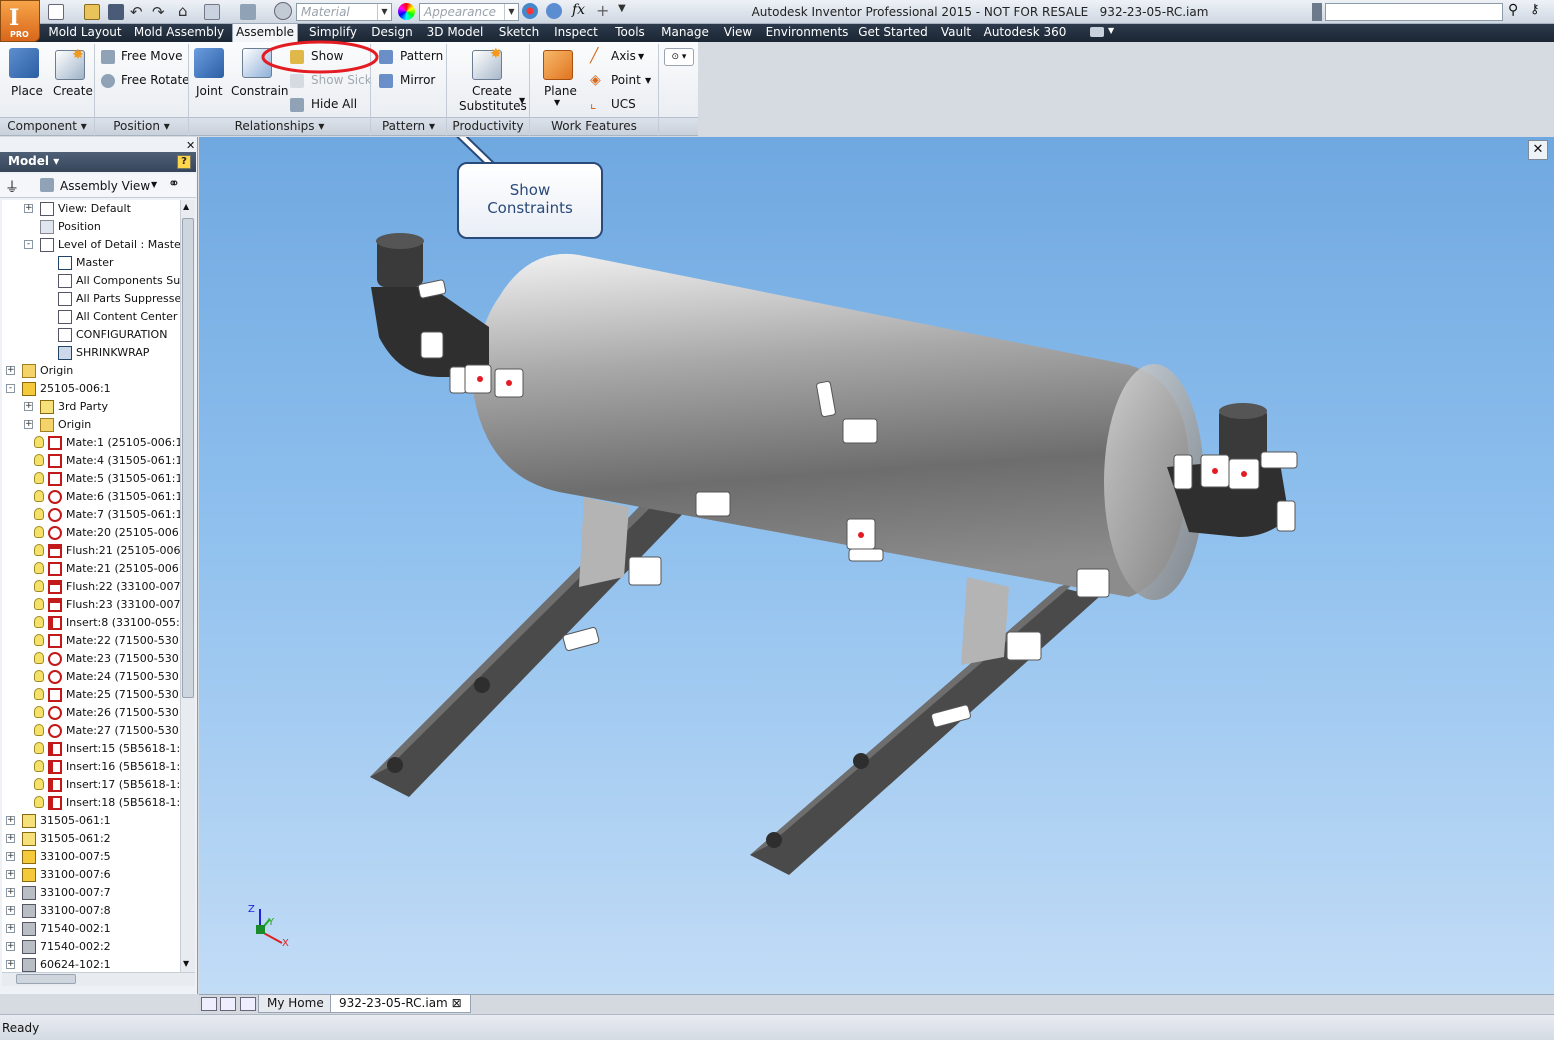  I want to click on mirror-icon, so click(386, 81).